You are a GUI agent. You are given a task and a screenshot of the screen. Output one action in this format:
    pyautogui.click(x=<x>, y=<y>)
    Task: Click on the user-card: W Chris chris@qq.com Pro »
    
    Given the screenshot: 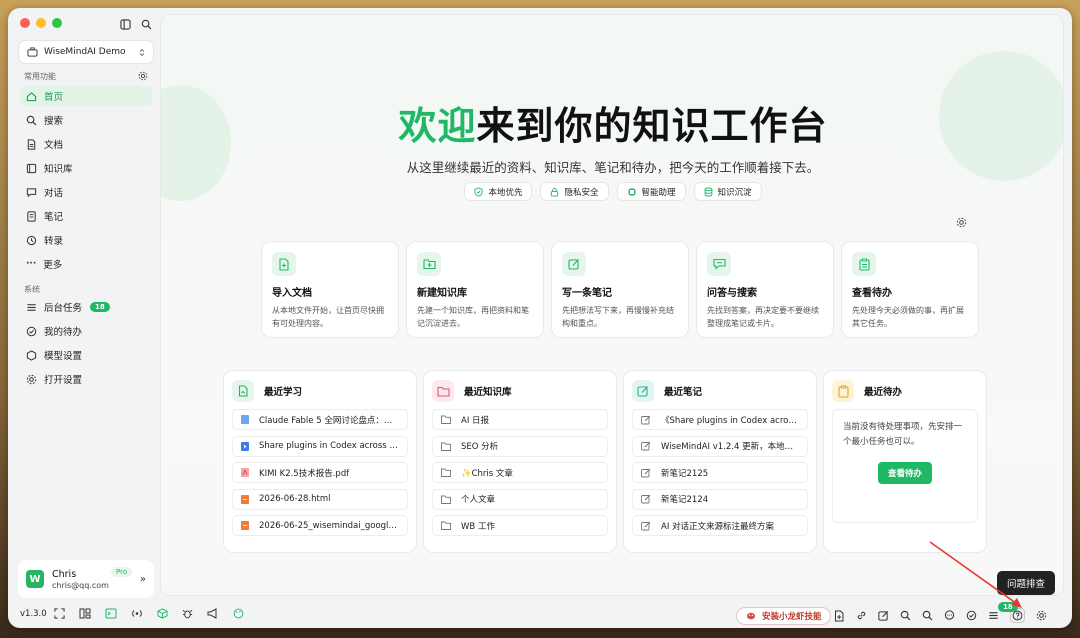 What is the action you would take?
    pyautogui.click(x=86, y=579)
    